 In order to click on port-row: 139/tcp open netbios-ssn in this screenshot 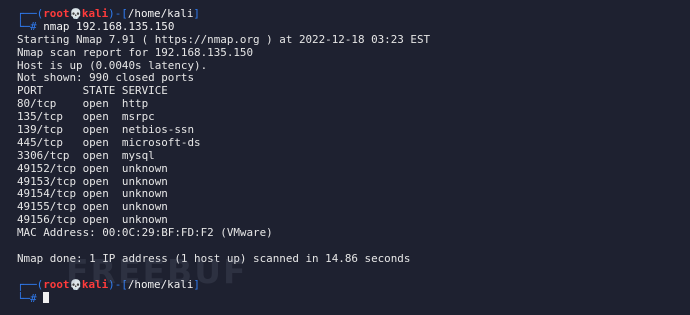, I will do `click(106, 130)`.